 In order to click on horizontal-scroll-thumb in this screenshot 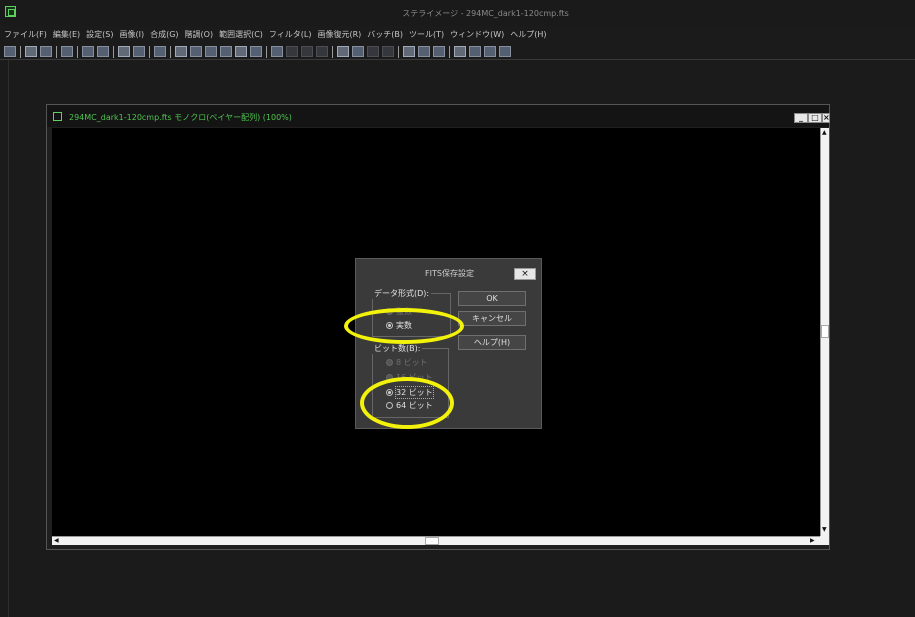, I will do `click(432, 541)`.